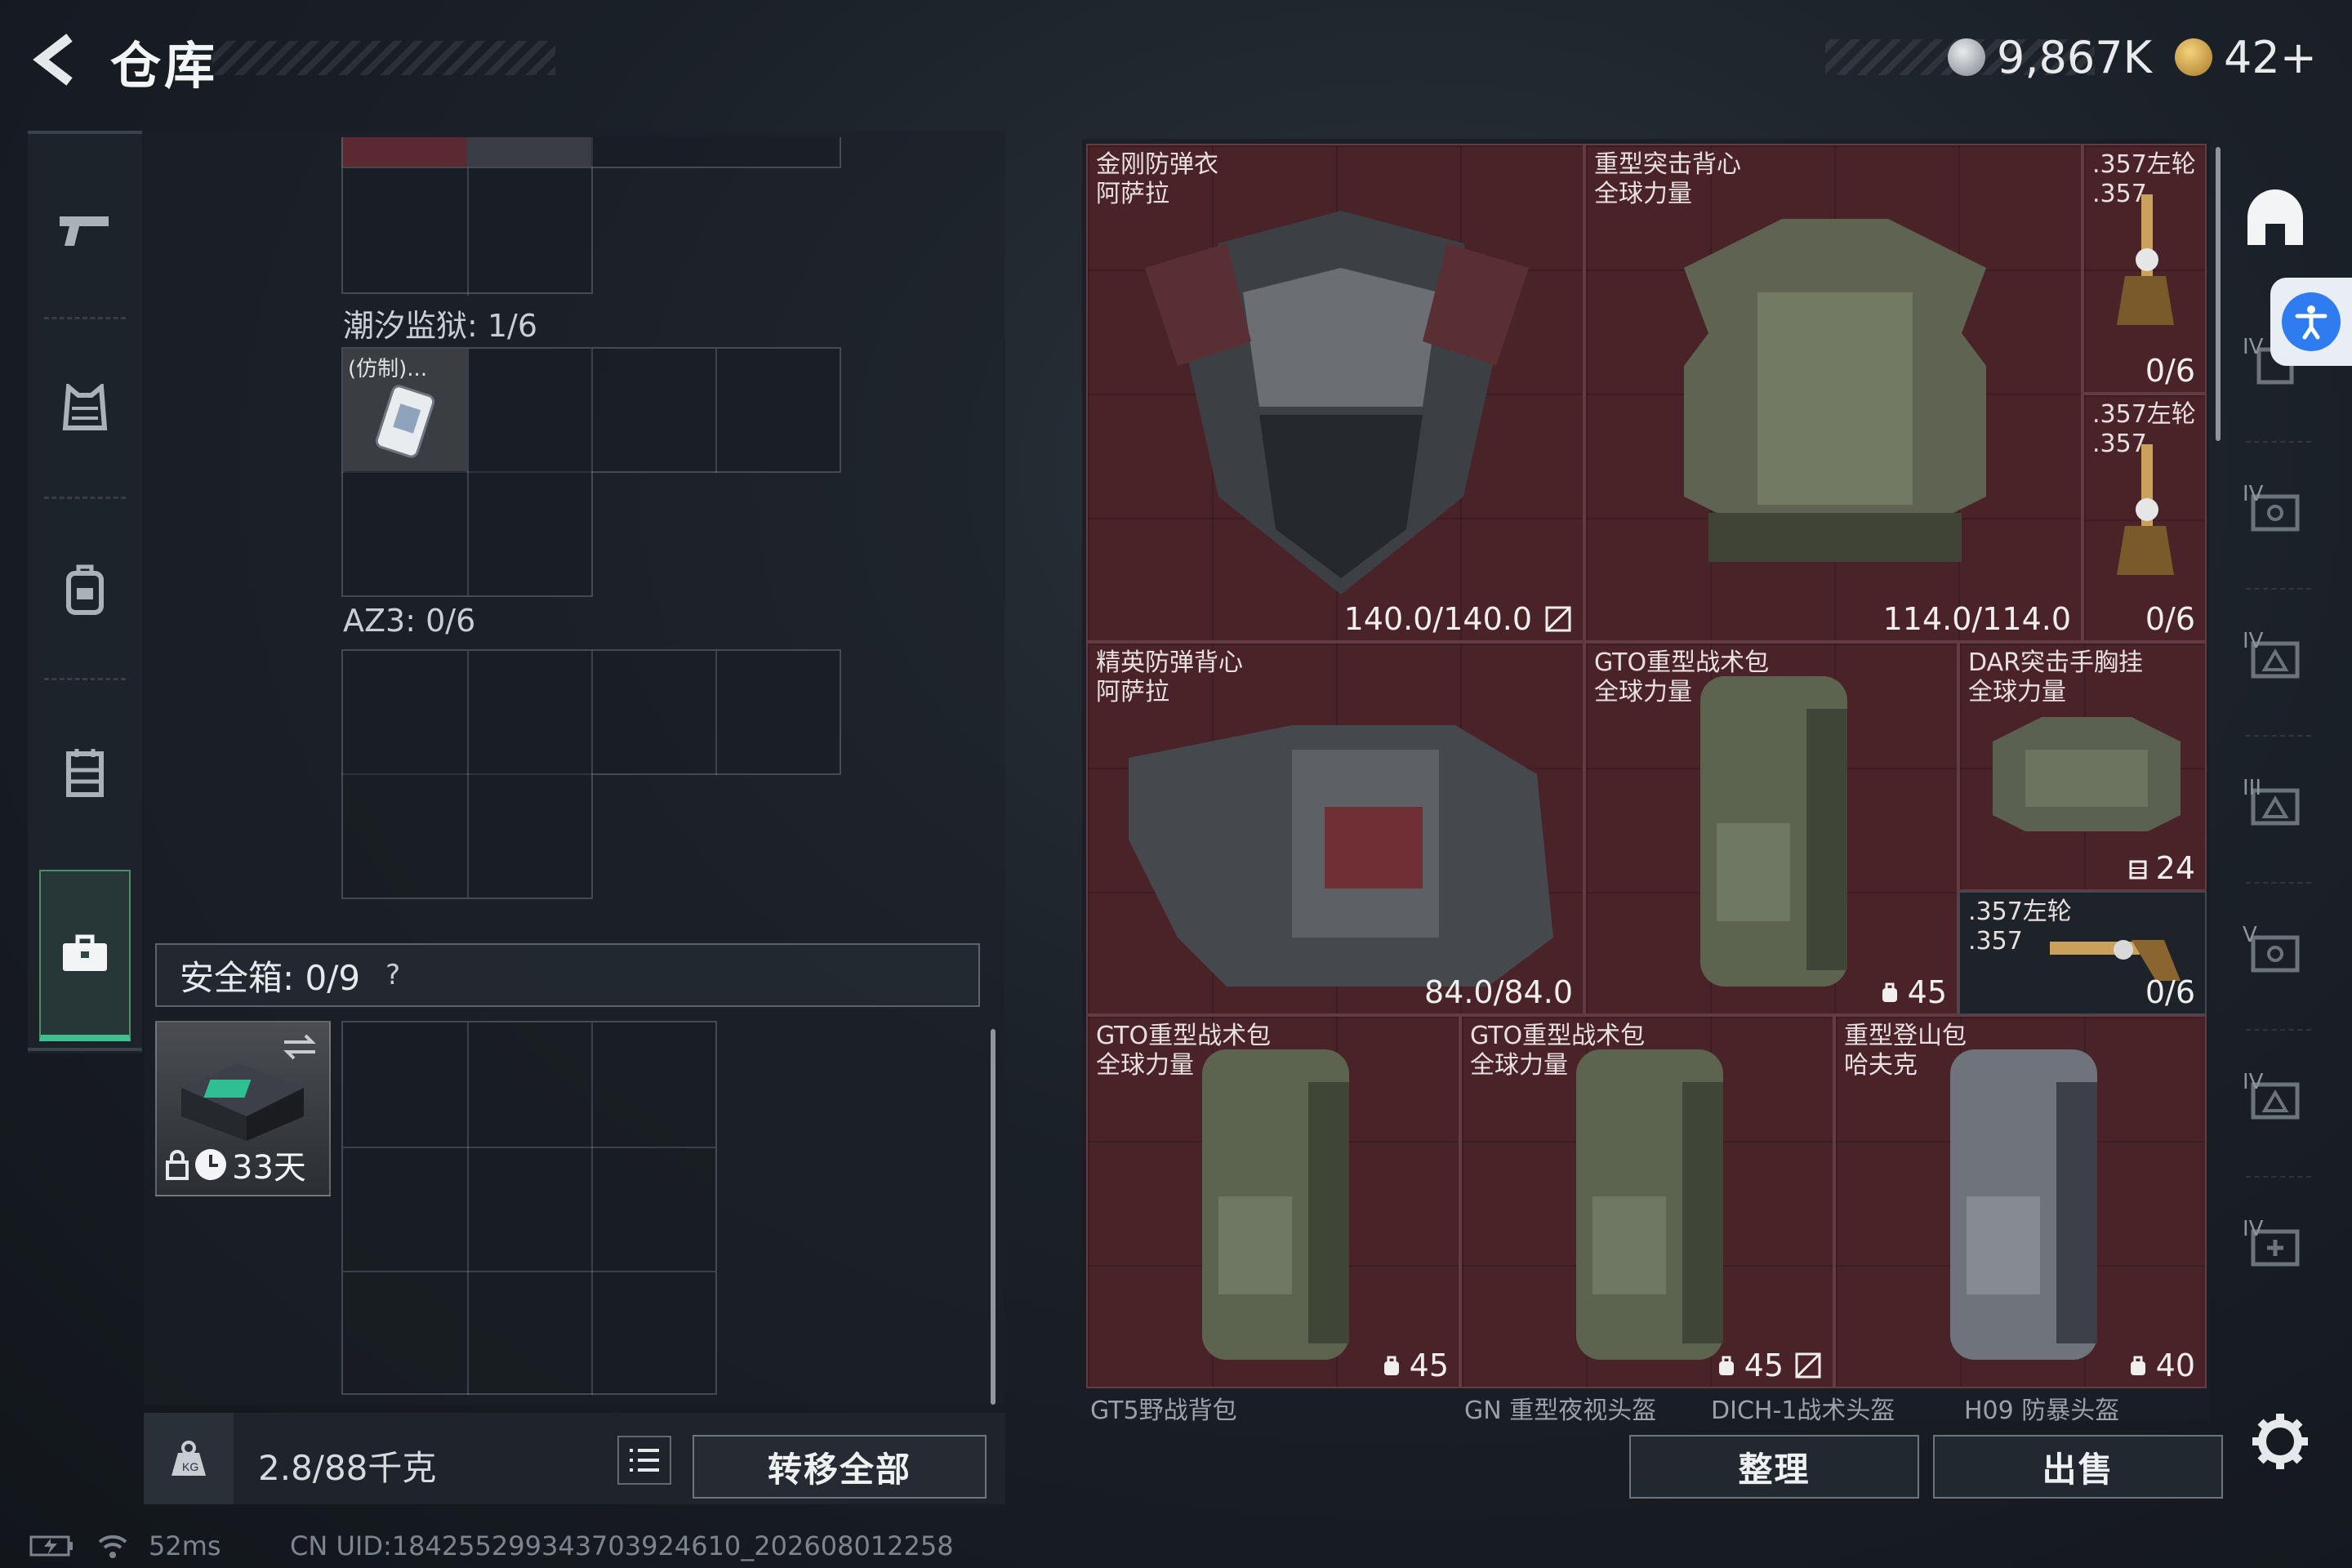 The width and height of the screenshot is (2352, 1568). What do you see at coordinates (2138, 870) in the screenshot?
I see `rig-capacity-icon` at bounding box center [2138, 870].